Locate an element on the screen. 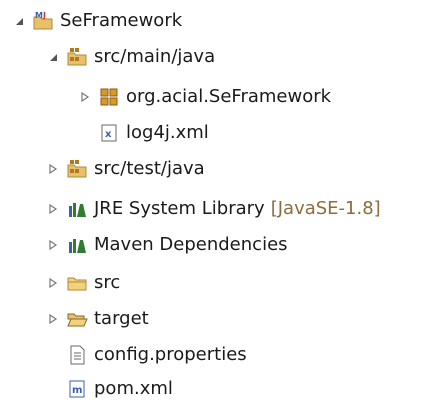  svg-text: x is located at coordinates (108, 134).